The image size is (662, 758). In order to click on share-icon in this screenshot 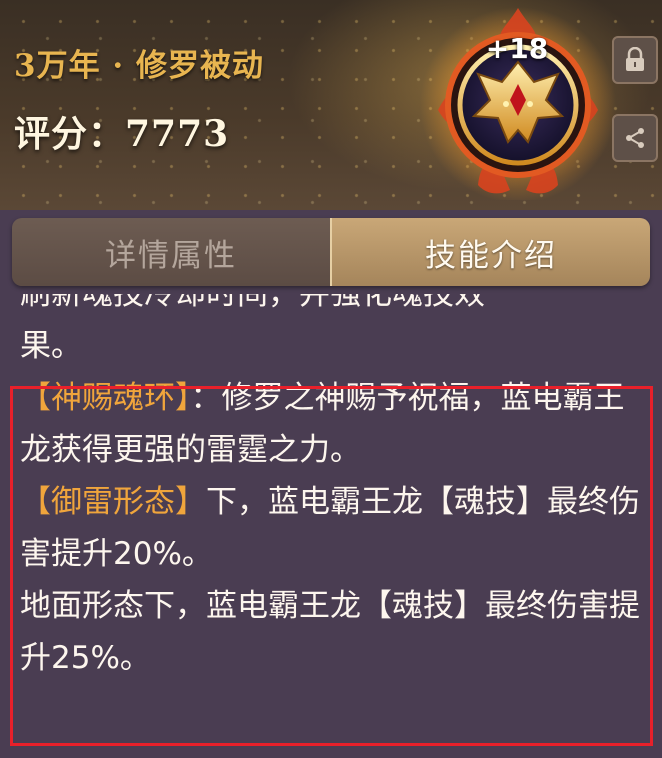, I will do `click(635, 138)`.